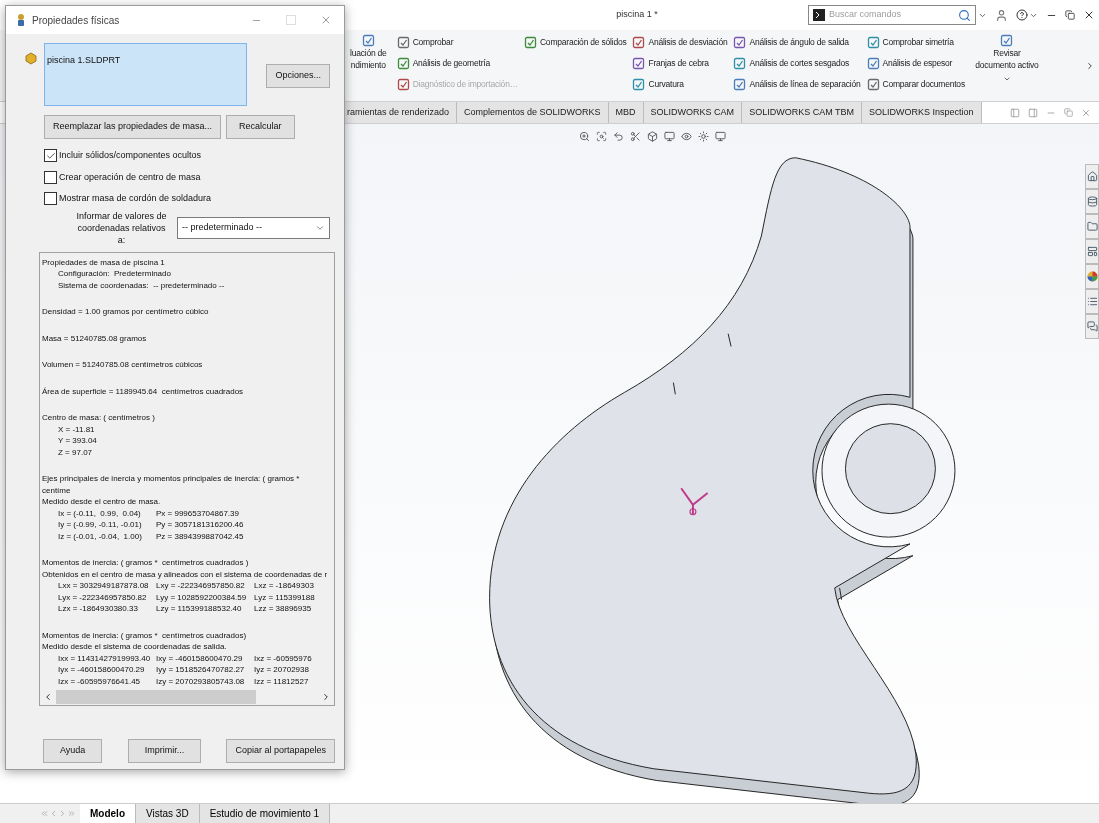 The height and width of the screenshot is (823, 1099). I want to click on result-value: Ix = (-0.11, 0.99, 0.04), so click(100, 513).